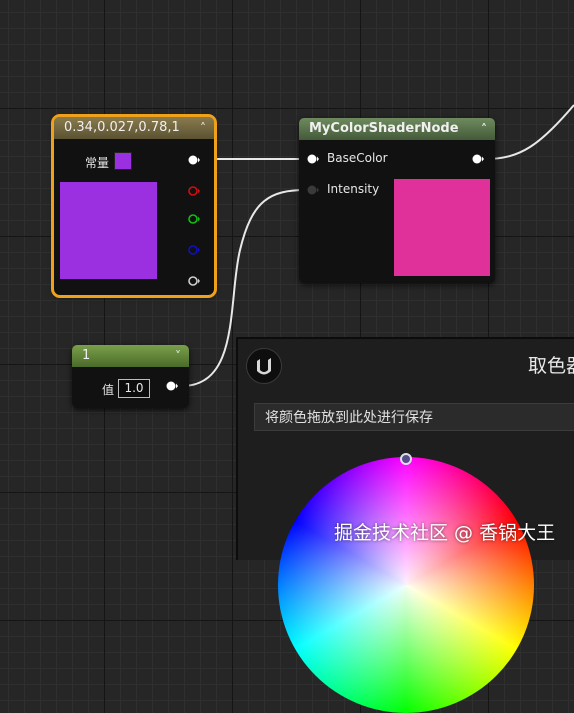  Describe the element at coordinates (122, 127) in the screenshot. I see `constant-node-title: 0.34,0.027,0.78,1` at that location.